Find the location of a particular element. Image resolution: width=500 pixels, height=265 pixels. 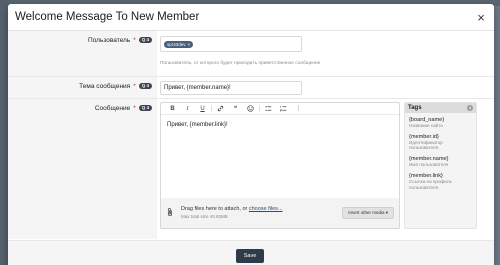

tag-desc: Идентификатор пользователя is located at coordinates (426, 145).